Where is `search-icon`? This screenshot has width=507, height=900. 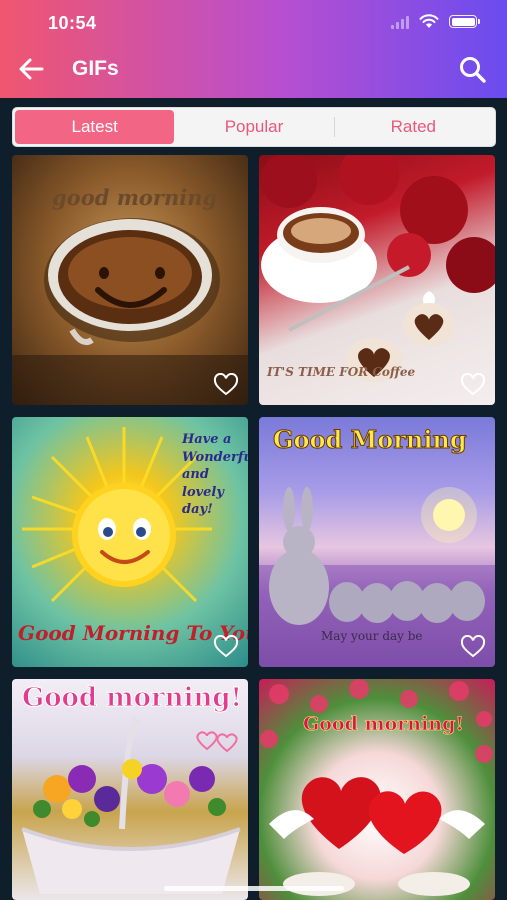
search-icon is located at coordinates (473, 70).